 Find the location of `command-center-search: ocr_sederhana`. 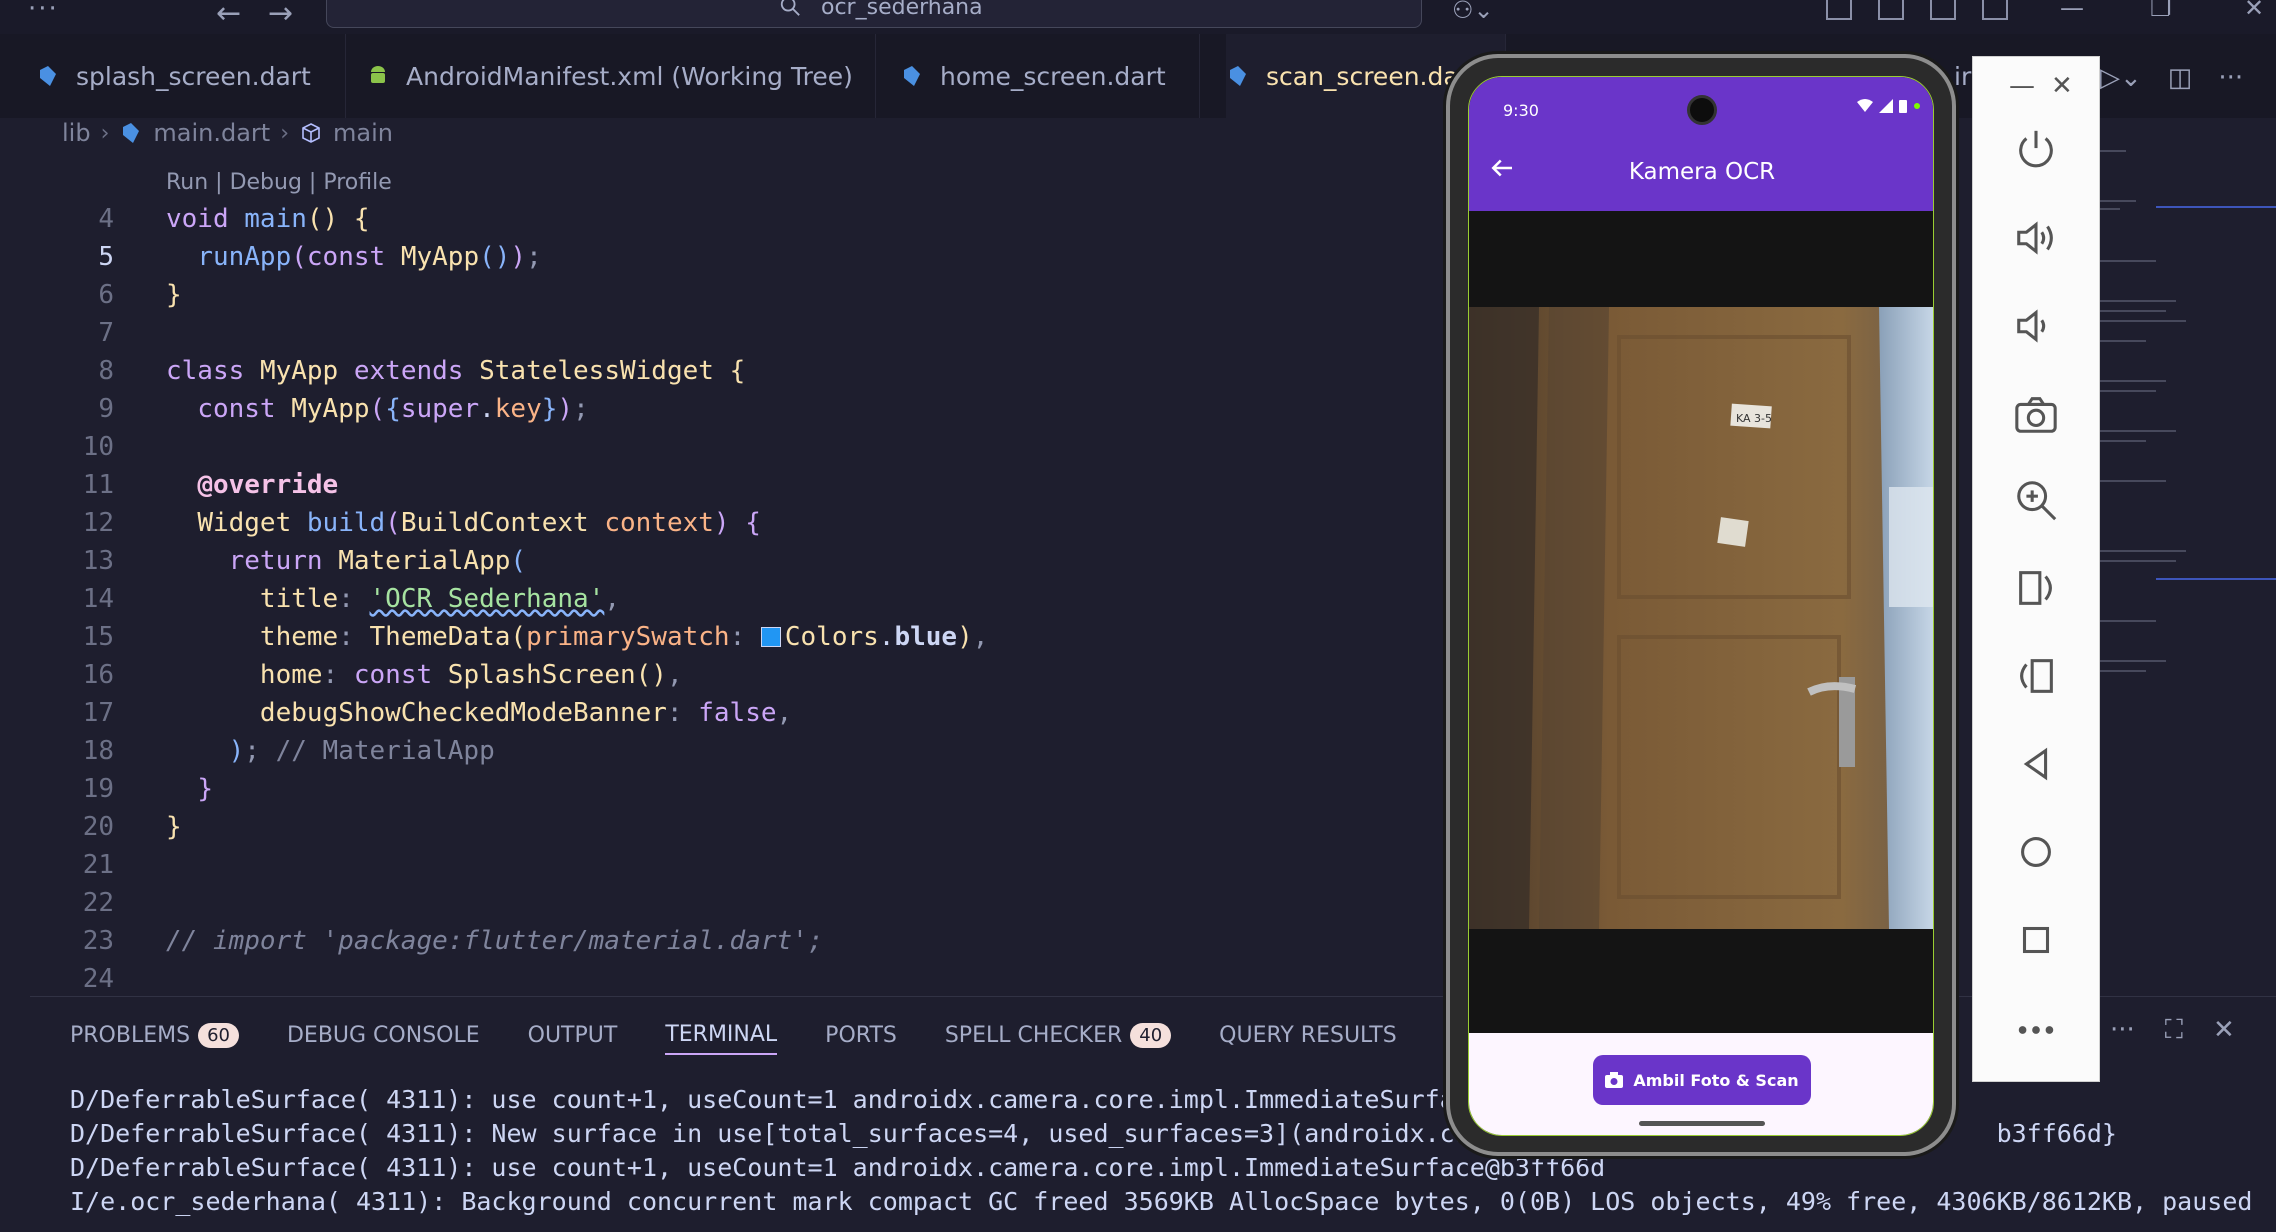

command-center-search: ocr_sederhana is located at coordinates (874, 14).